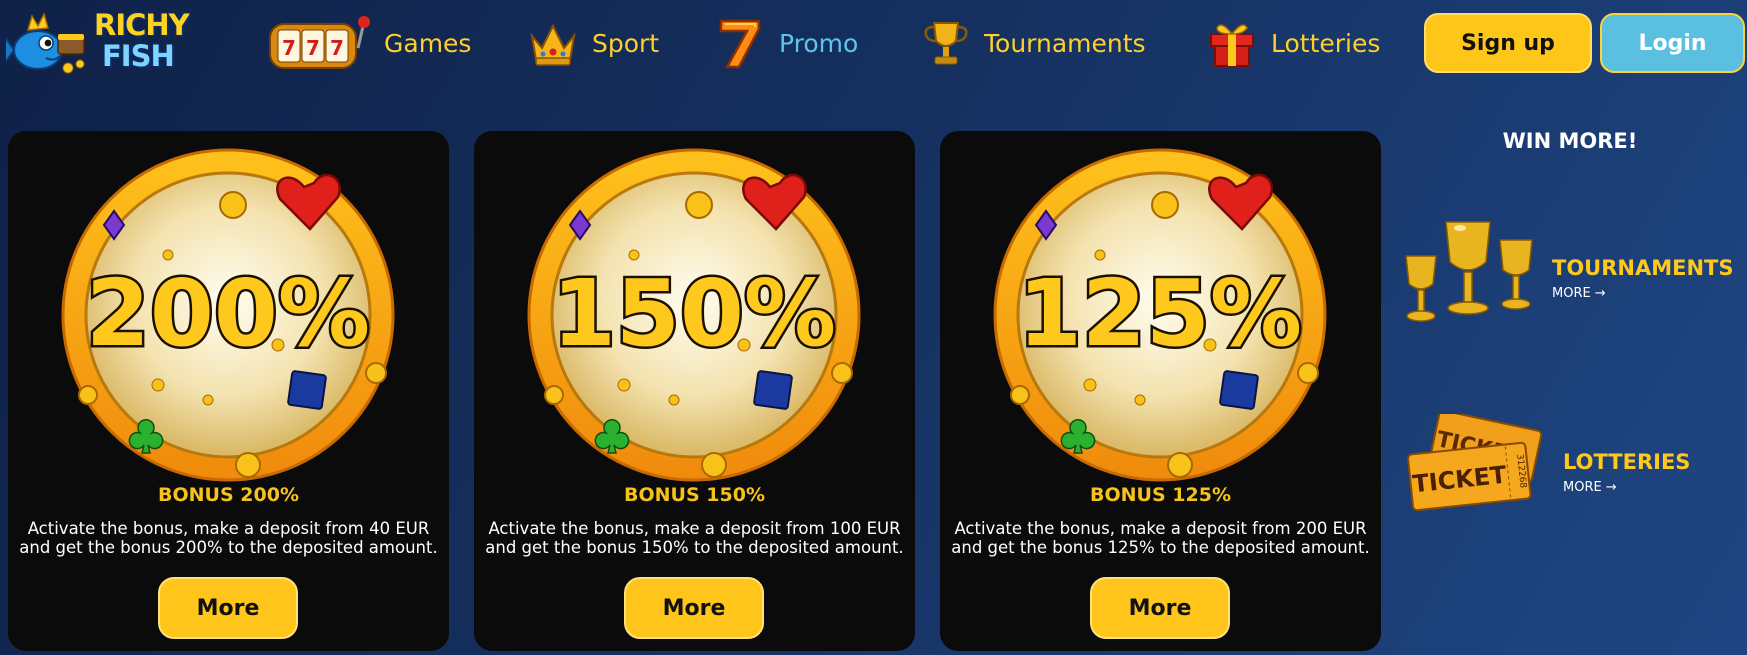  Describe the element at coordinates (1065, 43) in the screenshot. I see `nav-tournaments-label: Tournaments` at that location.